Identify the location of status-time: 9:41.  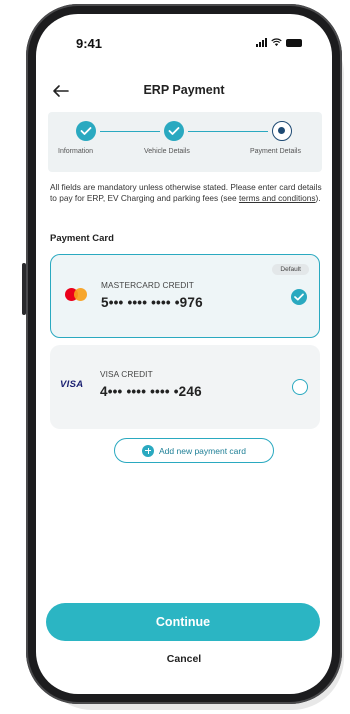
(89, 43).